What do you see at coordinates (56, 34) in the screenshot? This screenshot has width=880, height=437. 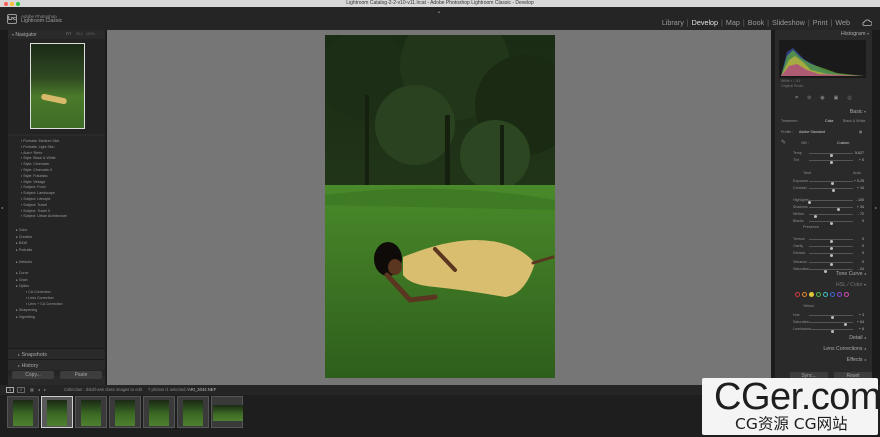 I see `navigator-header: ▾ Navigator FIT FILL 100%` at bounding box center [56, 34].